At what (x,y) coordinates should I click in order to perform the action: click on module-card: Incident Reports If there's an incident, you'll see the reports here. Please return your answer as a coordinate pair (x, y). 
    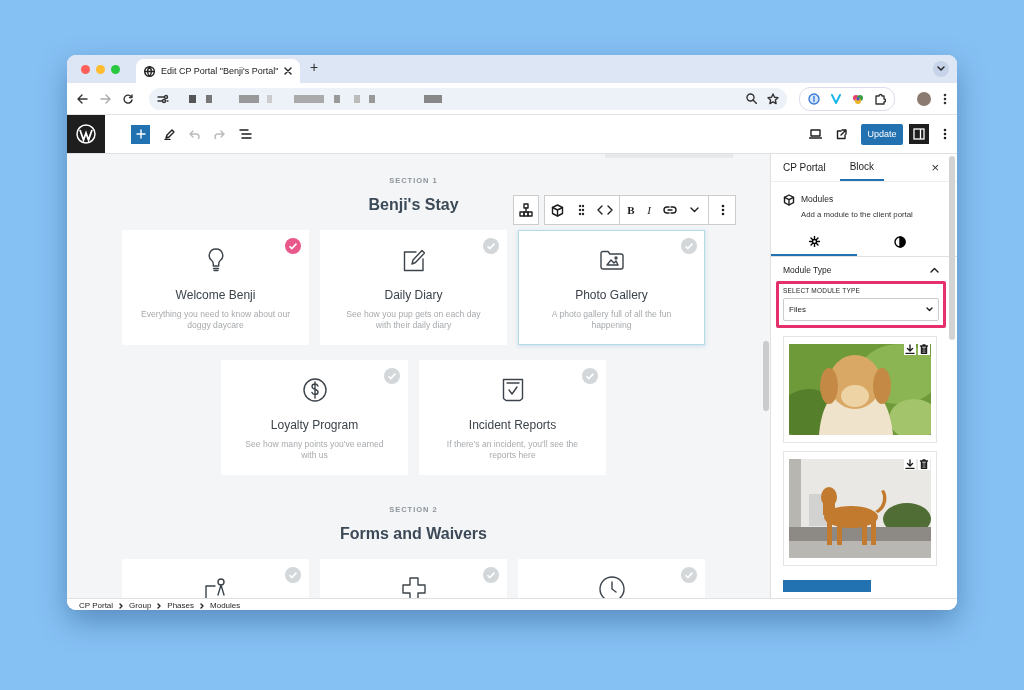
    Looking at the image, I should click on (512, 417).